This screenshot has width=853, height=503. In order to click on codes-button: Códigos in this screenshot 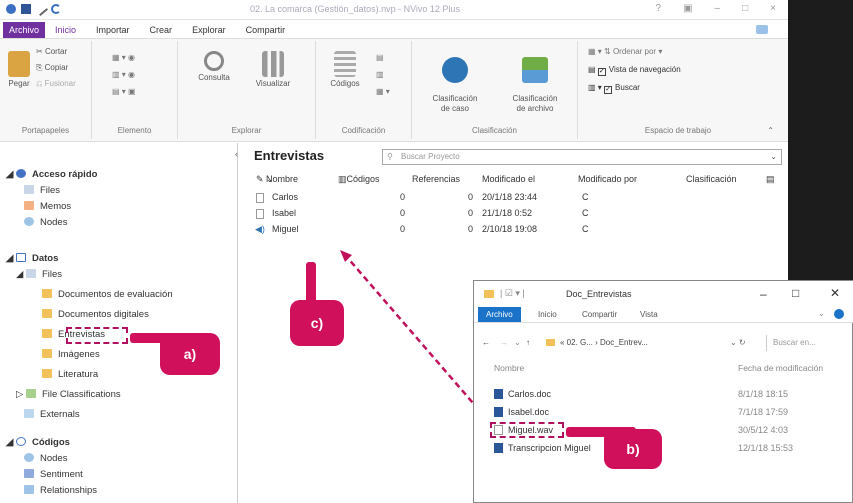, I will do `click(345, 70)`.